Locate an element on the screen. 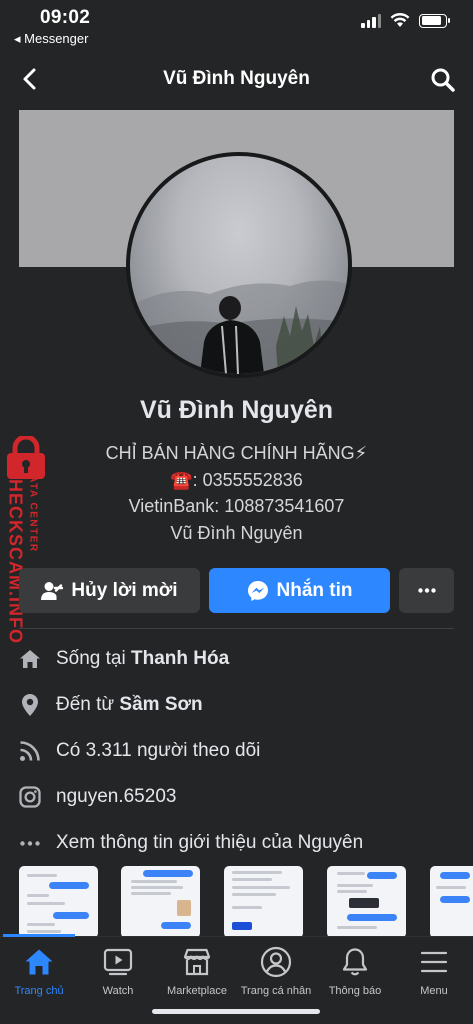 The height and width of the screenshot is (1024, 473). watermark-subtitle: DATA CENTER is located at coordinates (33, 509).